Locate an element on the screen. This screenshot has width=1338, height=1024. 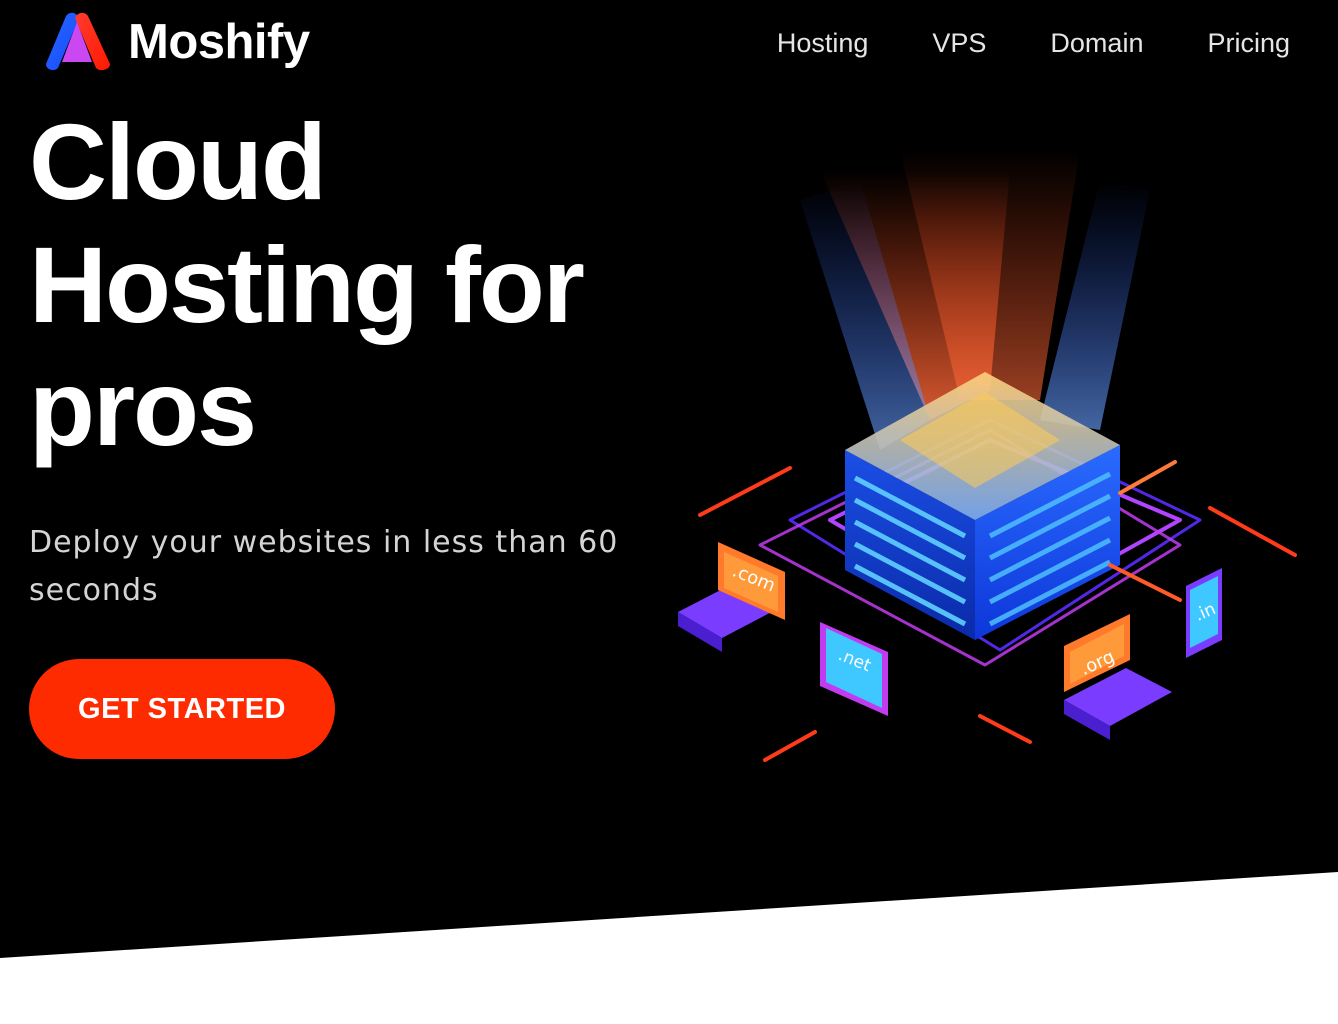
nav-link-pricing: Pricing is located at coordinates (1248, 43).